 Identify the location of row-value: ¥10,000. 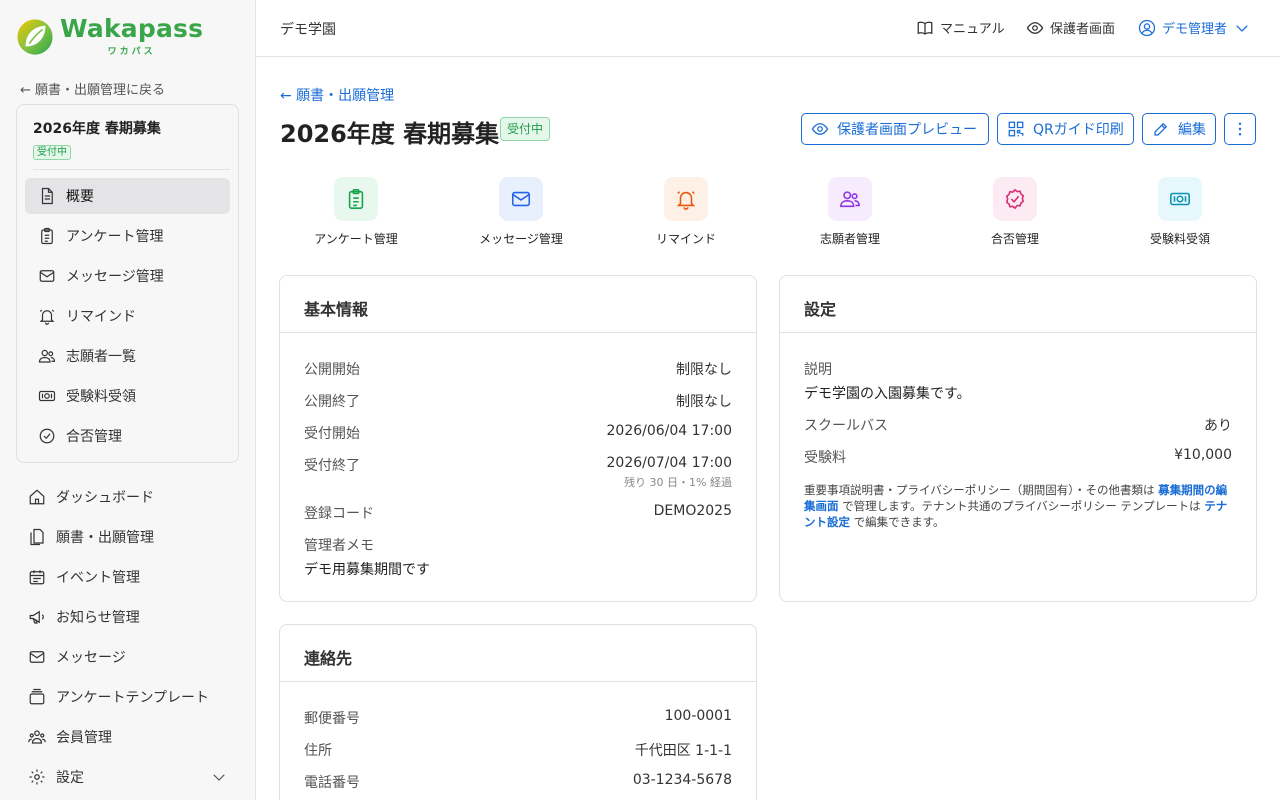
(1203, 455).